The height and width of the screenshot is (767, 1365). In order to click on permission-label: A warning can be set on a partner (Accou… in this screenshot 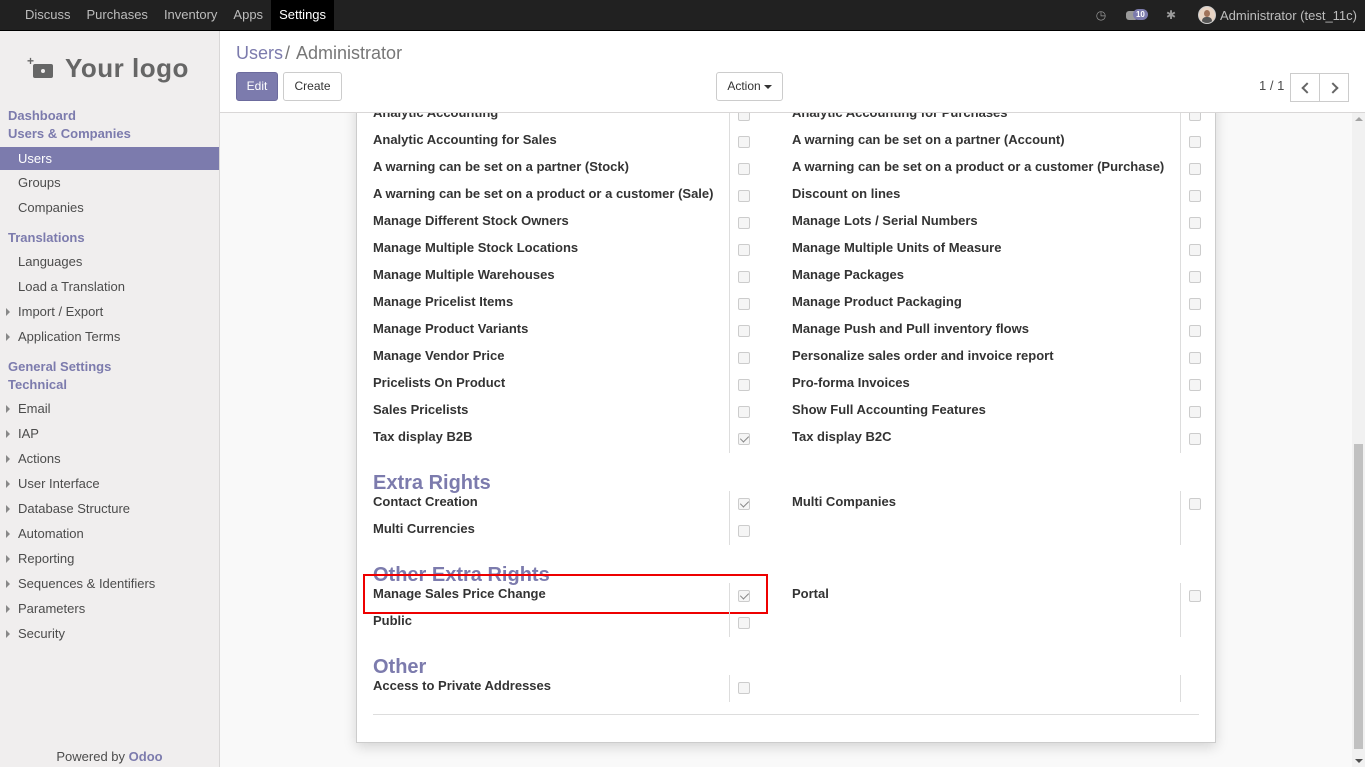, I will do `click(928, 139)`.